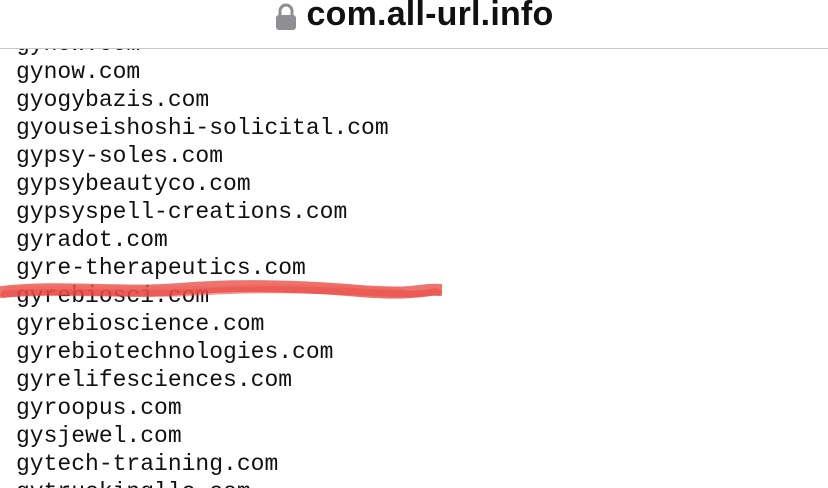 The image size is (828, 488). I want to click on domain-list-item: gypsyspell-creations.com, so click(202, 212).